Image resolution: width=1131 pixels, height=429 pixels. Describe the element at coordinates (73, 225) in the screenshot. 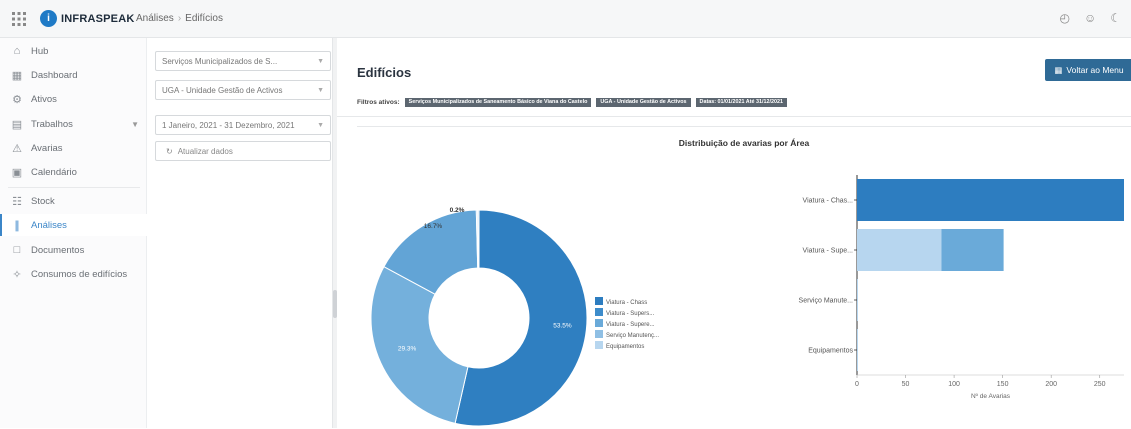

I see `sidebar-item-analyses: ∥ Análises` at that location.